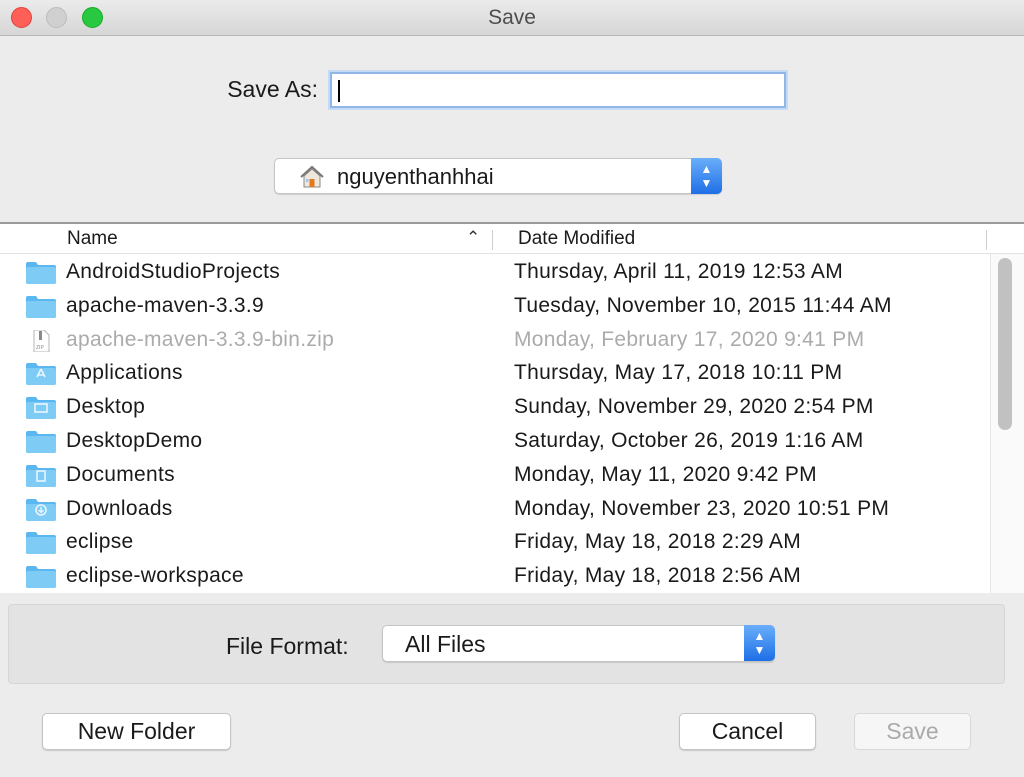 This screenshot has width=1024, height=777. What do you see at coordinates (657, 576) in the screenshot?
I see `file-date-modified: Friday, May 18, 2018 2:56 AM` at bounding box center [657, 576].